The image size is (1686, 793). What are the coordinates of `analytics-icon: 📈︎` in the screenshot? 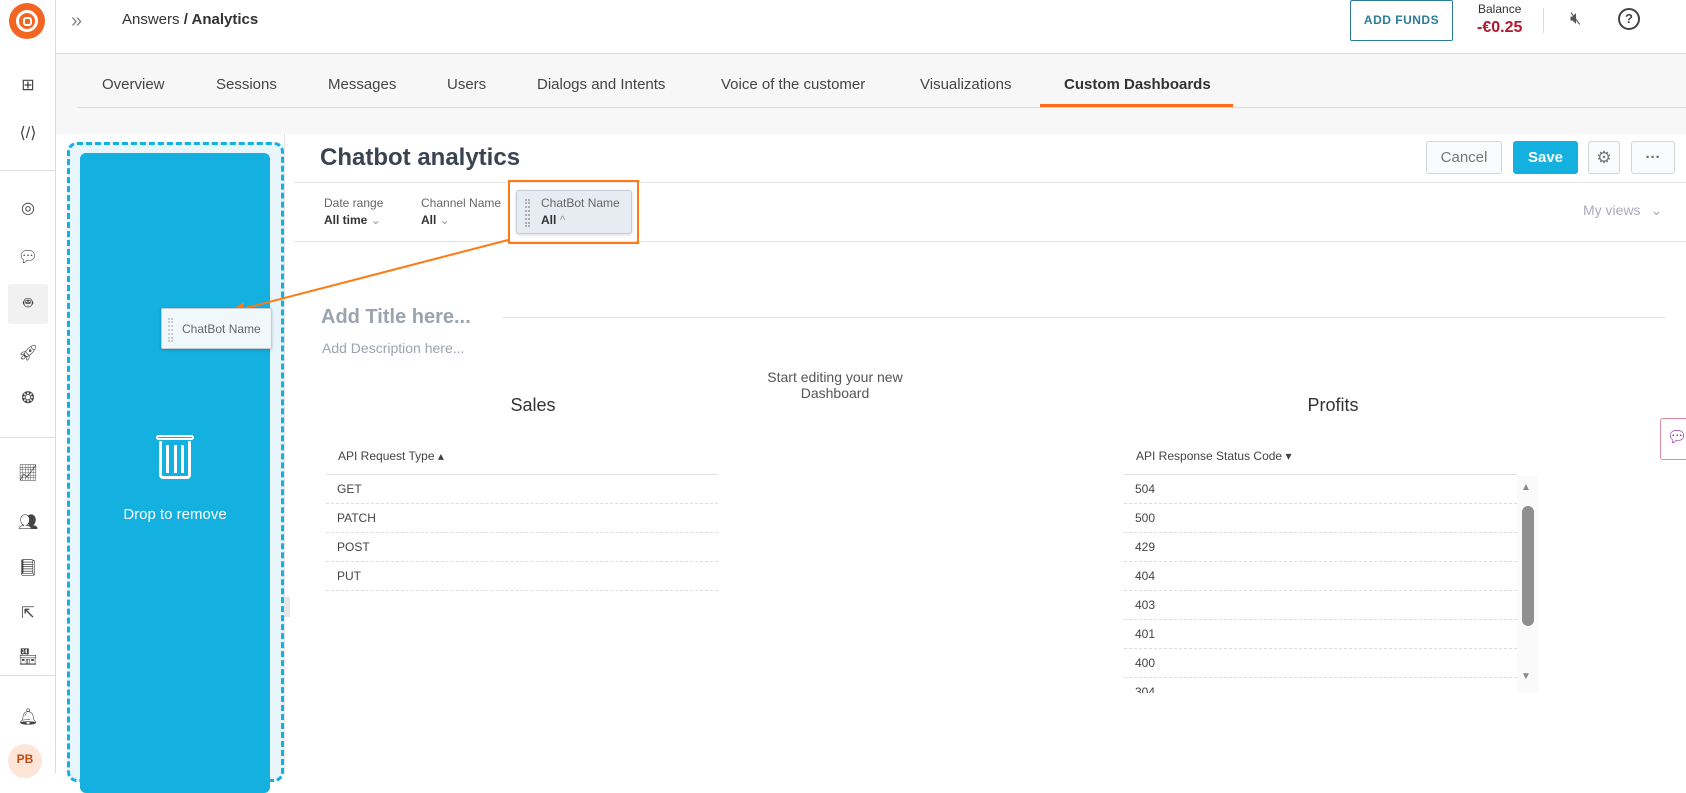 It's located at (28, 473).